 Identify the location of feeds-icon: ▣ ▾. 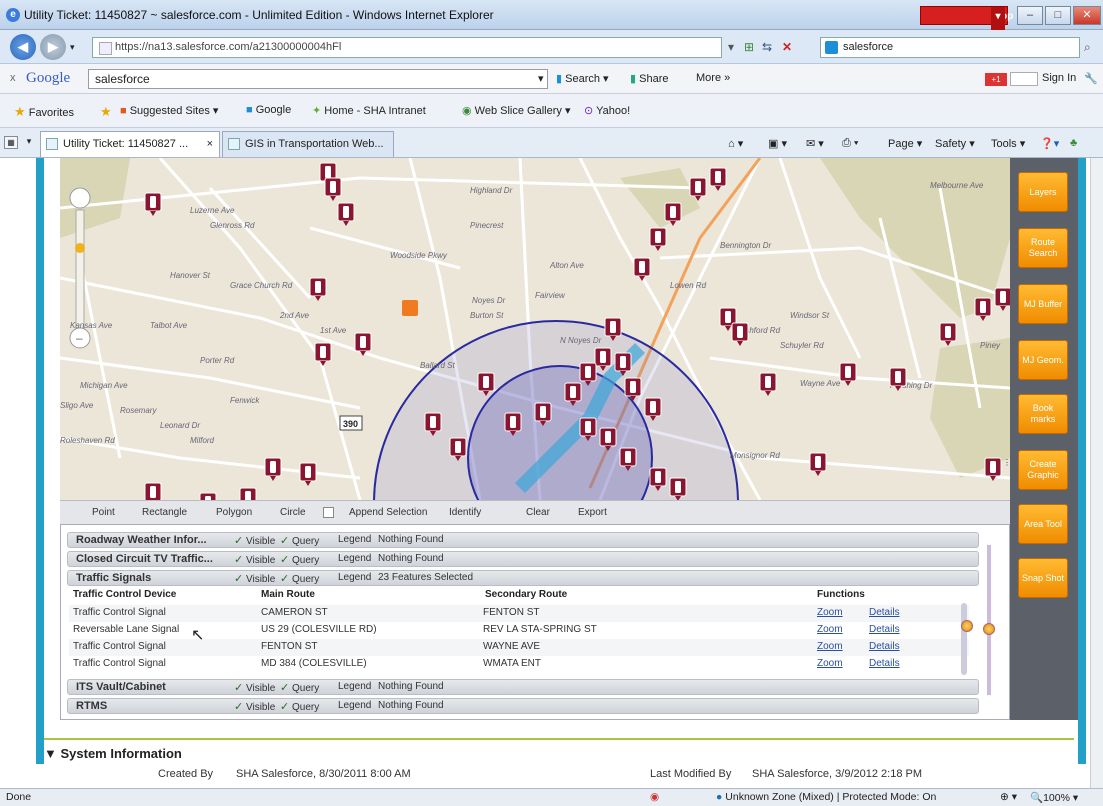
(777, 143).